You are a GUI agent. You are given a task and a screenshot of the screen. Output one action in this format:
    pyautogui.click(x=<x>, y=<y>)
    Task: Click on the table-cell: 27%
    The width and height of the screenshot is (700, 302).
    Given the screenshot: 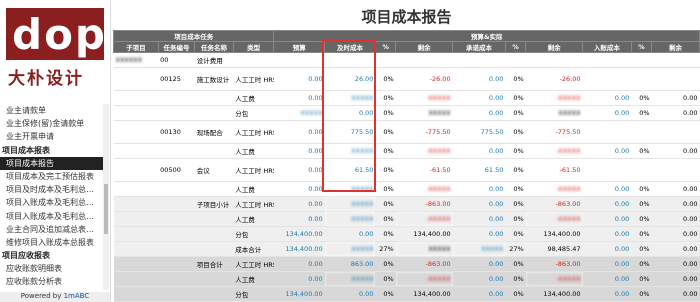 What is the action you would take?
    pyautogui.click(x=385, y=249)
    